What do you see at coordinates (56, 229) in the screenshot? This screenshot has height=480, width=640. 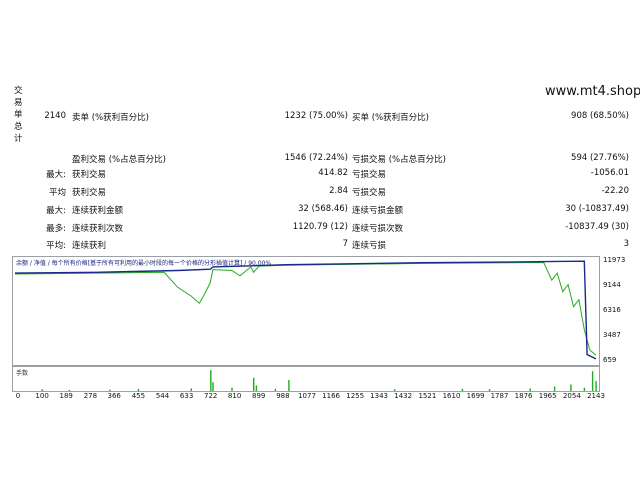 I see `row-label: 最多:` at bounding box center [56, 229].